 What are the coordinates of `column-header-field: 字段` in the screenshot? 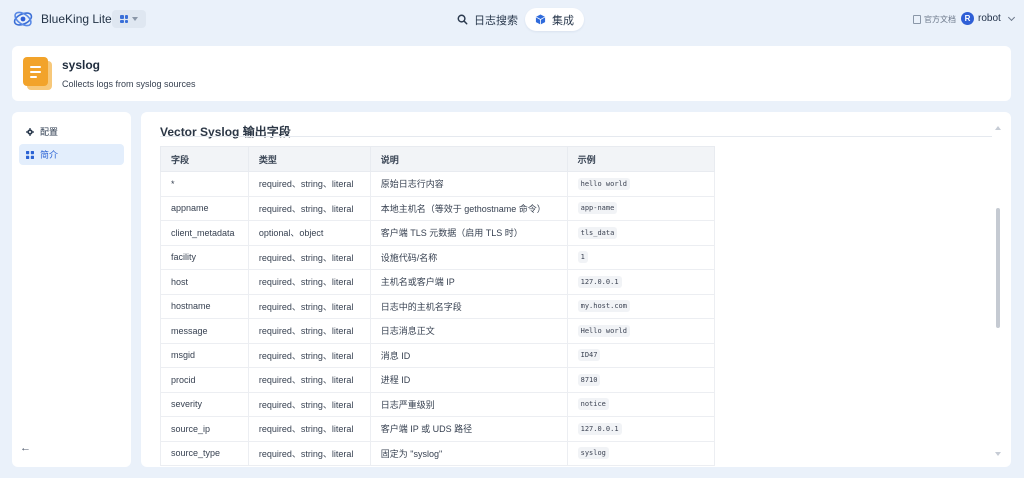 It's located at (204, 159).